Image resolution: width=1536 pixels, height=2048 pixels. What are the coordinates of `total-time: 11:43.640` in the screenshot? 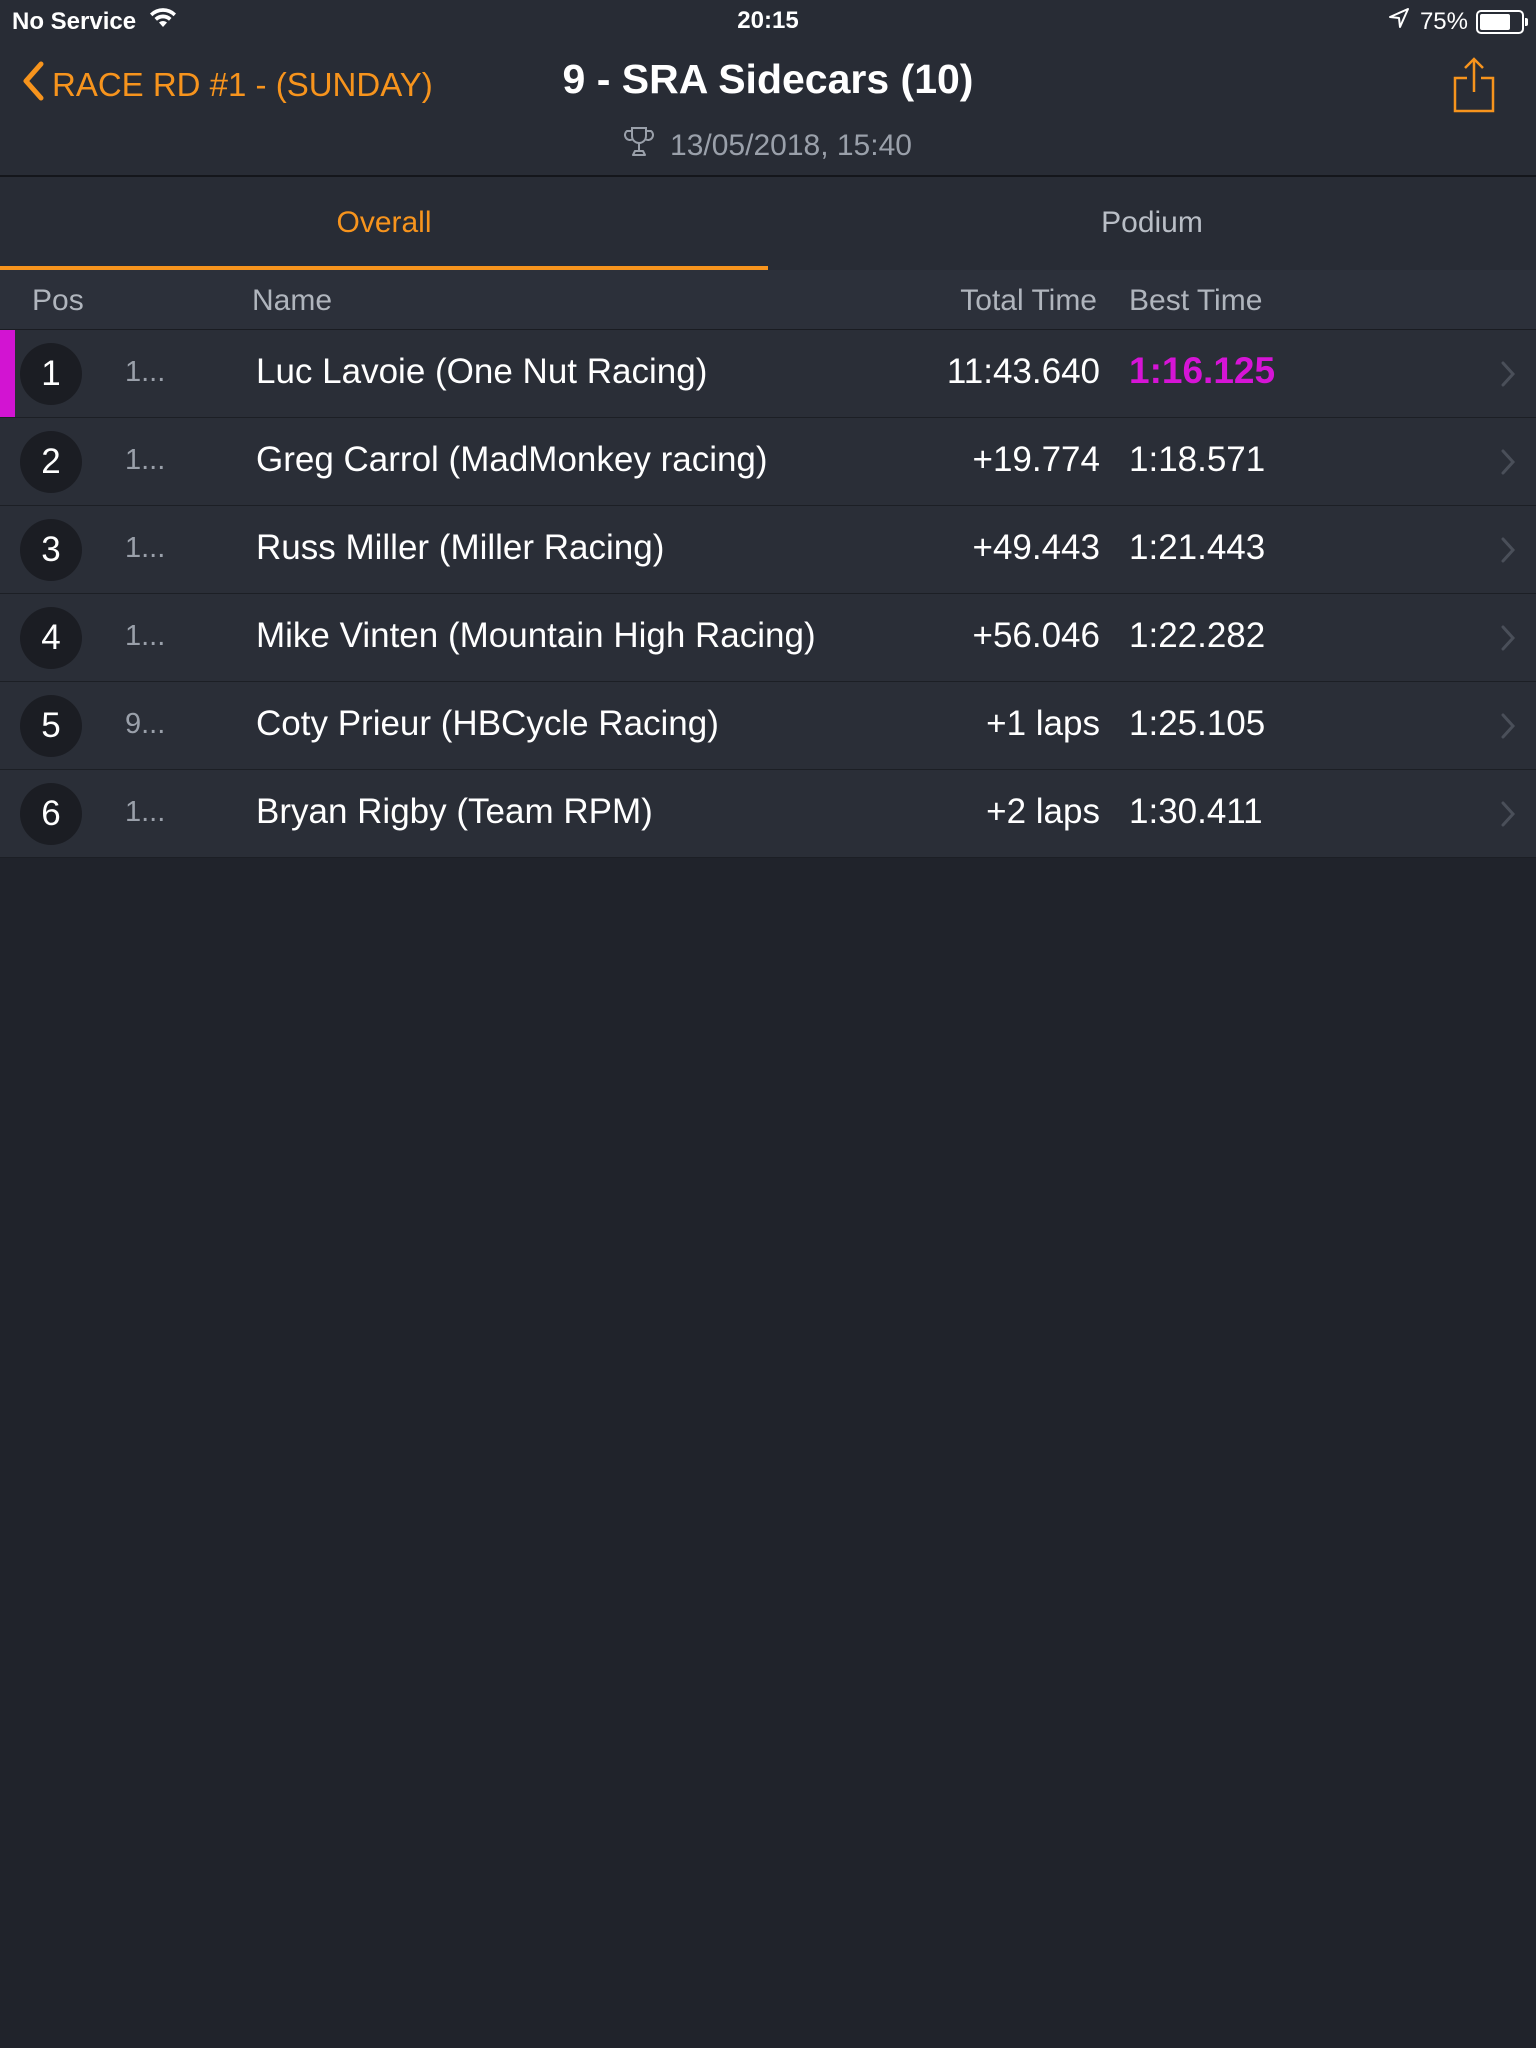 It's located at (1023, 371).